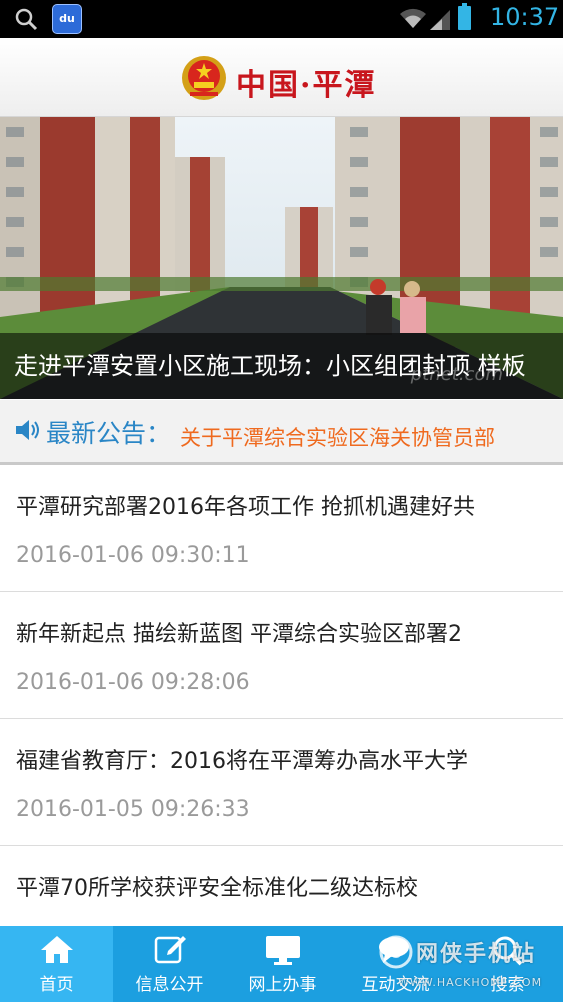 This screenshot has width=563, height=1002. I want to click on news-date: 2016-01-06 09:30:11, so click(133, 555).